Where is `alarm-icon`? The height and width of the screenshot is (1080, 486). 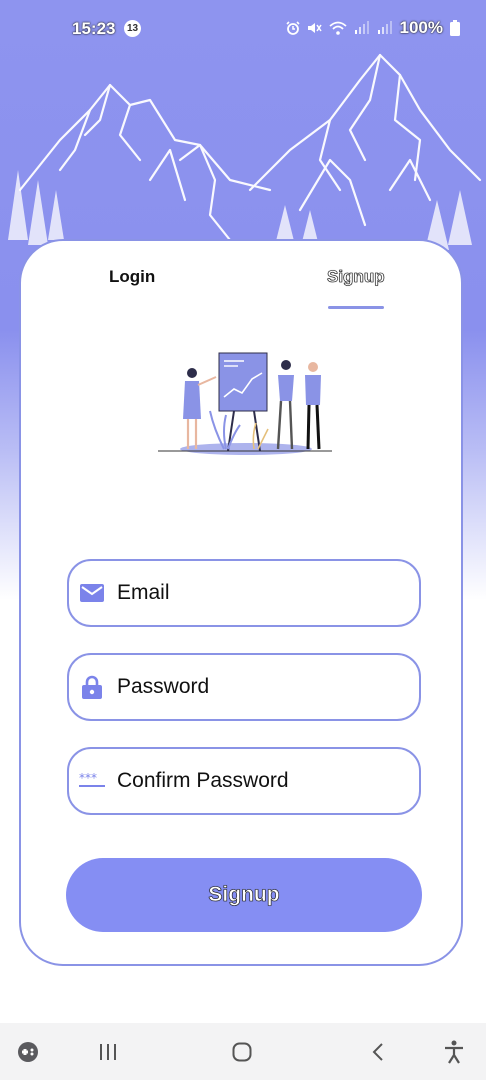 alarm-icon is located at coordinates (292, 28).